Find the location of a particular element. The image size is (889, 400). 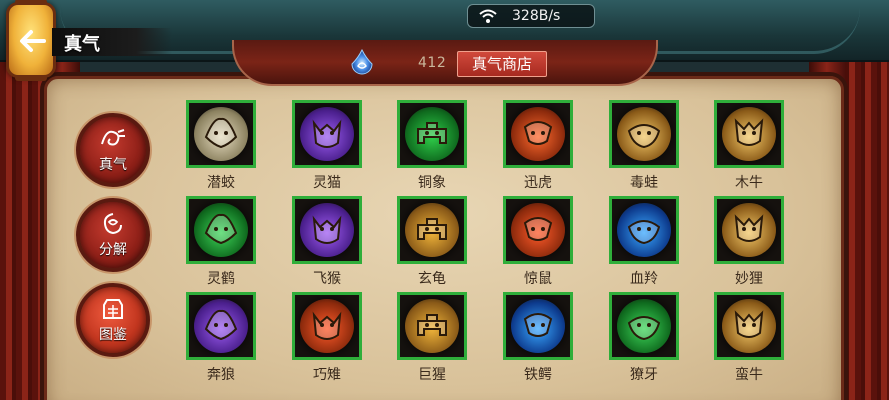

currency-value: 412 is located at coordinates (432, 63).